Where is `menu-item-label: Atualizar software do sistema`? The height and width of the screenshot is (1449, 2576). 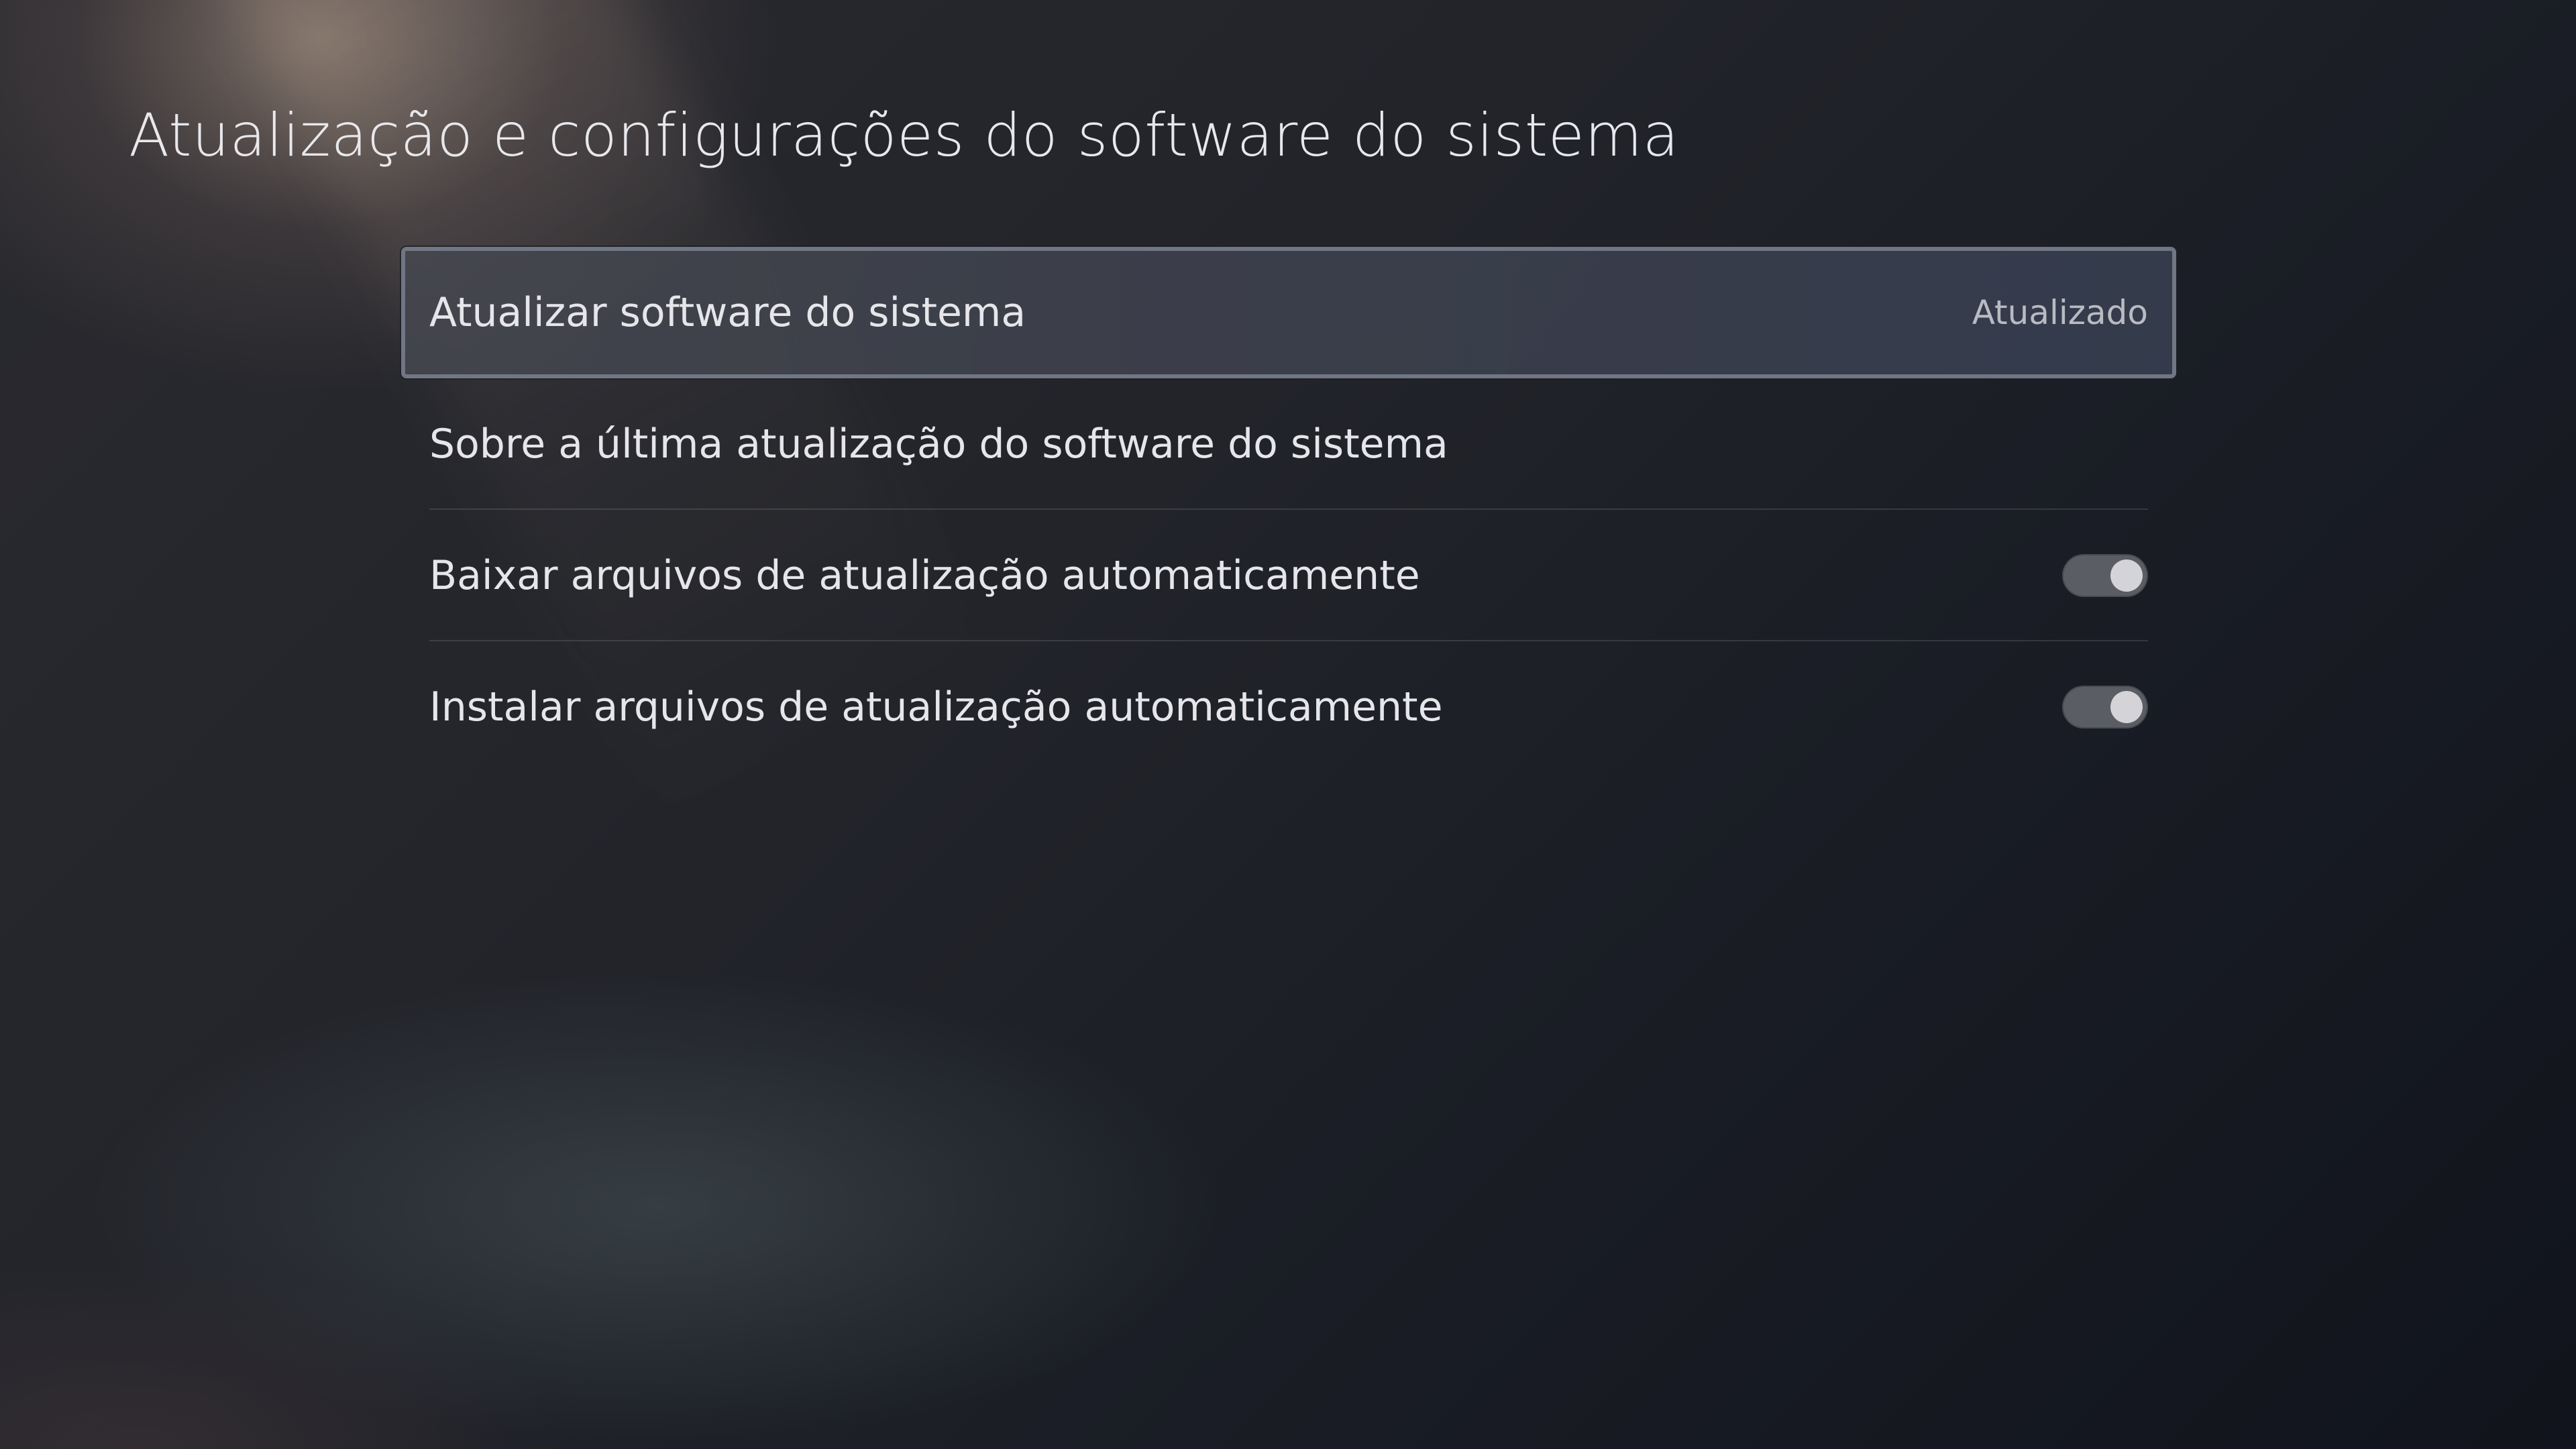
menu-item-label: Atualizar software do sistema is located at coordinates (727, 312).